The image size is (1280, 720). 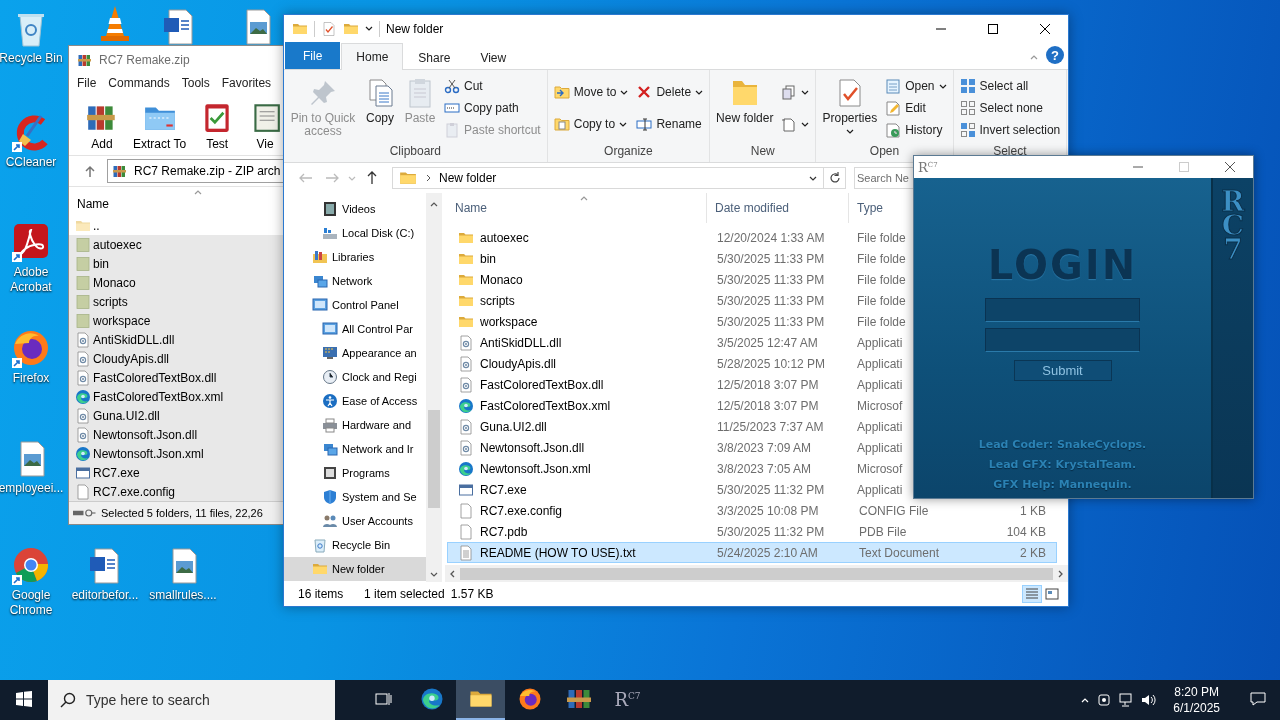 I want to click on ribbon-button: Copy, so click(x=380, y=108).